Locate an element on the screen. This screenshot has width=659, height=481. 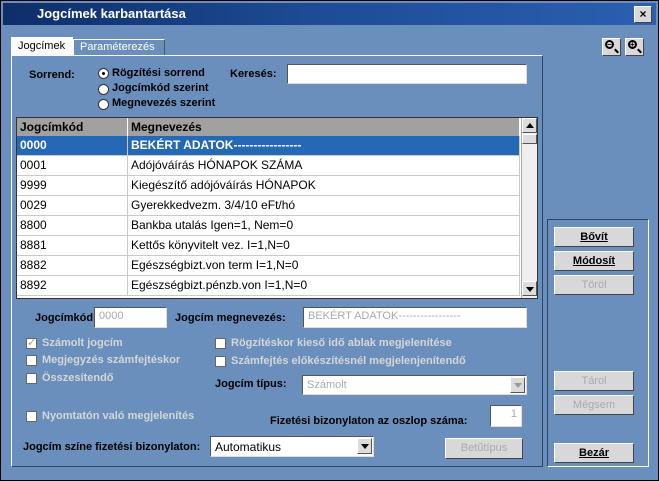
arrow-down-icon is located at coordinates (530, 289).